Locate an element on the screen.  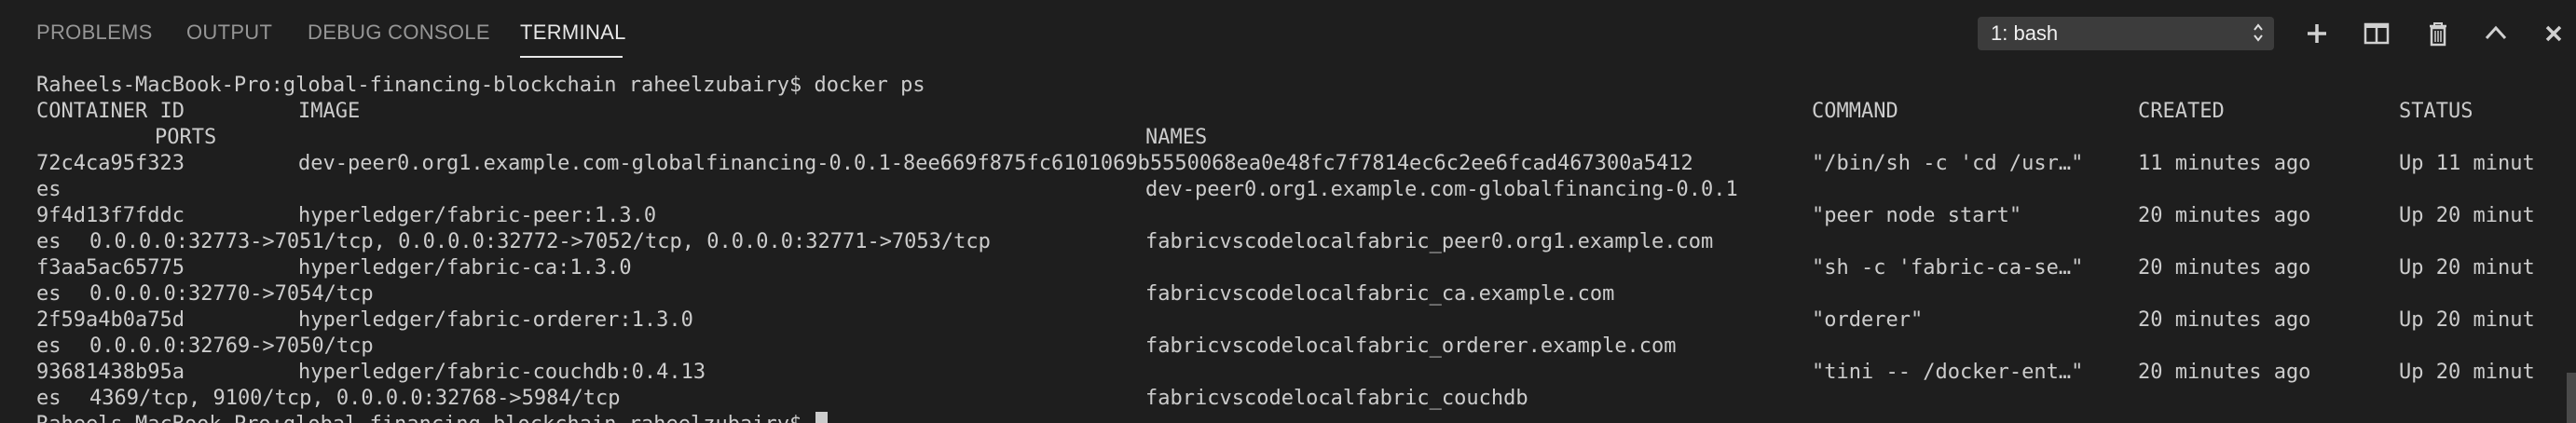
row-command: "orderer" is located at coordinates (1868, 320).